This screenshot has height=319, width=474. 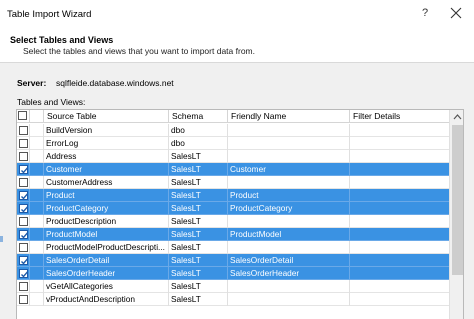 I want to click on select-all-checkbox, so click(x=22, y=115).